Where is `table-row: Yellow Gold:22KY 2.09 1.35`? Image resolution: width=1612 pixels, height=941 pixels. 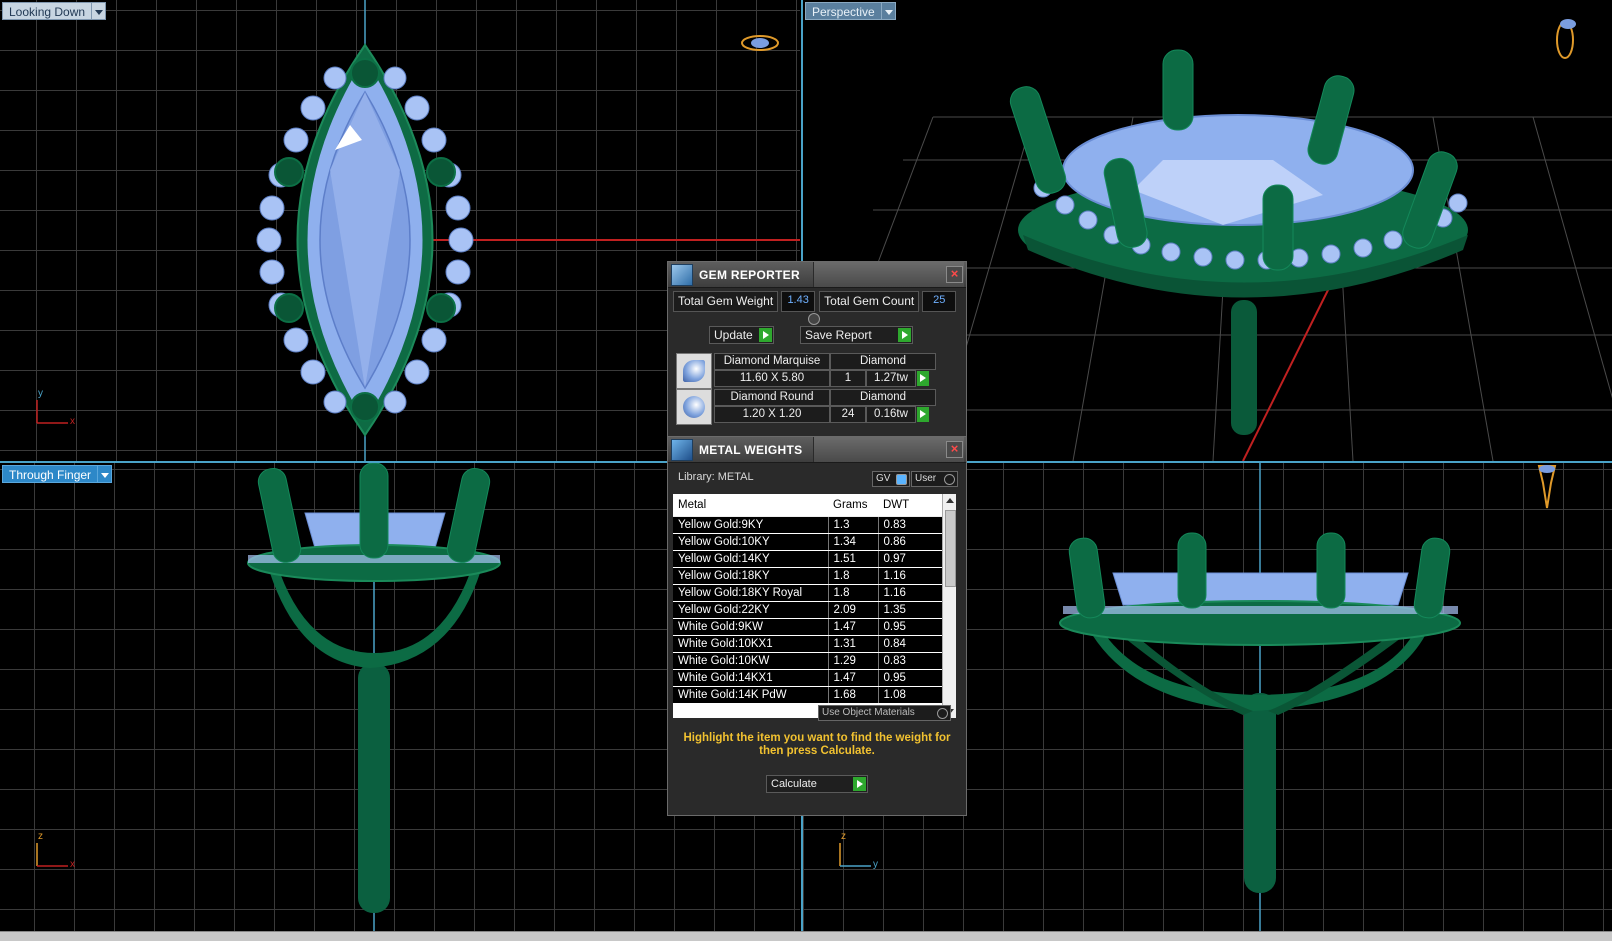
table-row: Yellow Gold:22KY 2.09 1.35 is located at coordinates (808, 610).